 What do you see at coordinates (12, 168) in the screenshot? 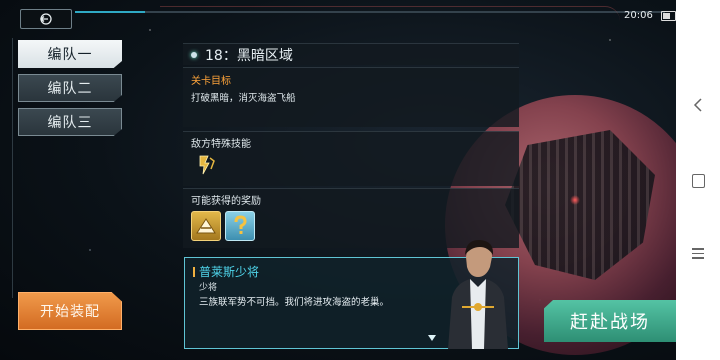
I see `left-rail-line` at bounding box center [12, 168].